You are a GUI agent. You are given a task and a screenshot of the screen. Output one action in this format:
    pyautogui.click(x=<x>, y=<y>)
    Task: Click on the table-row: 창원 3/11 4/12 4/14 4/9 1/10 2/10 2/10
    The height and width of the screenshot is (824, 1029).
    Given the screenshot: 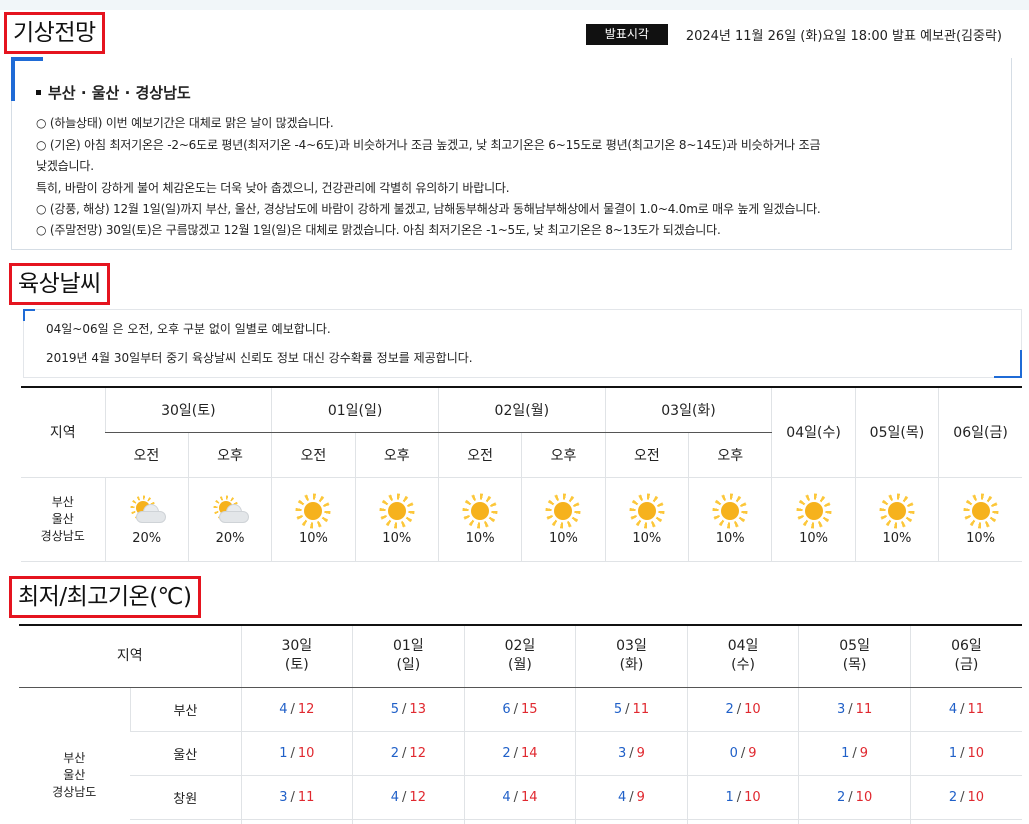 What is the action you would take?
    pyautogui.click(x=520, y=797)
    